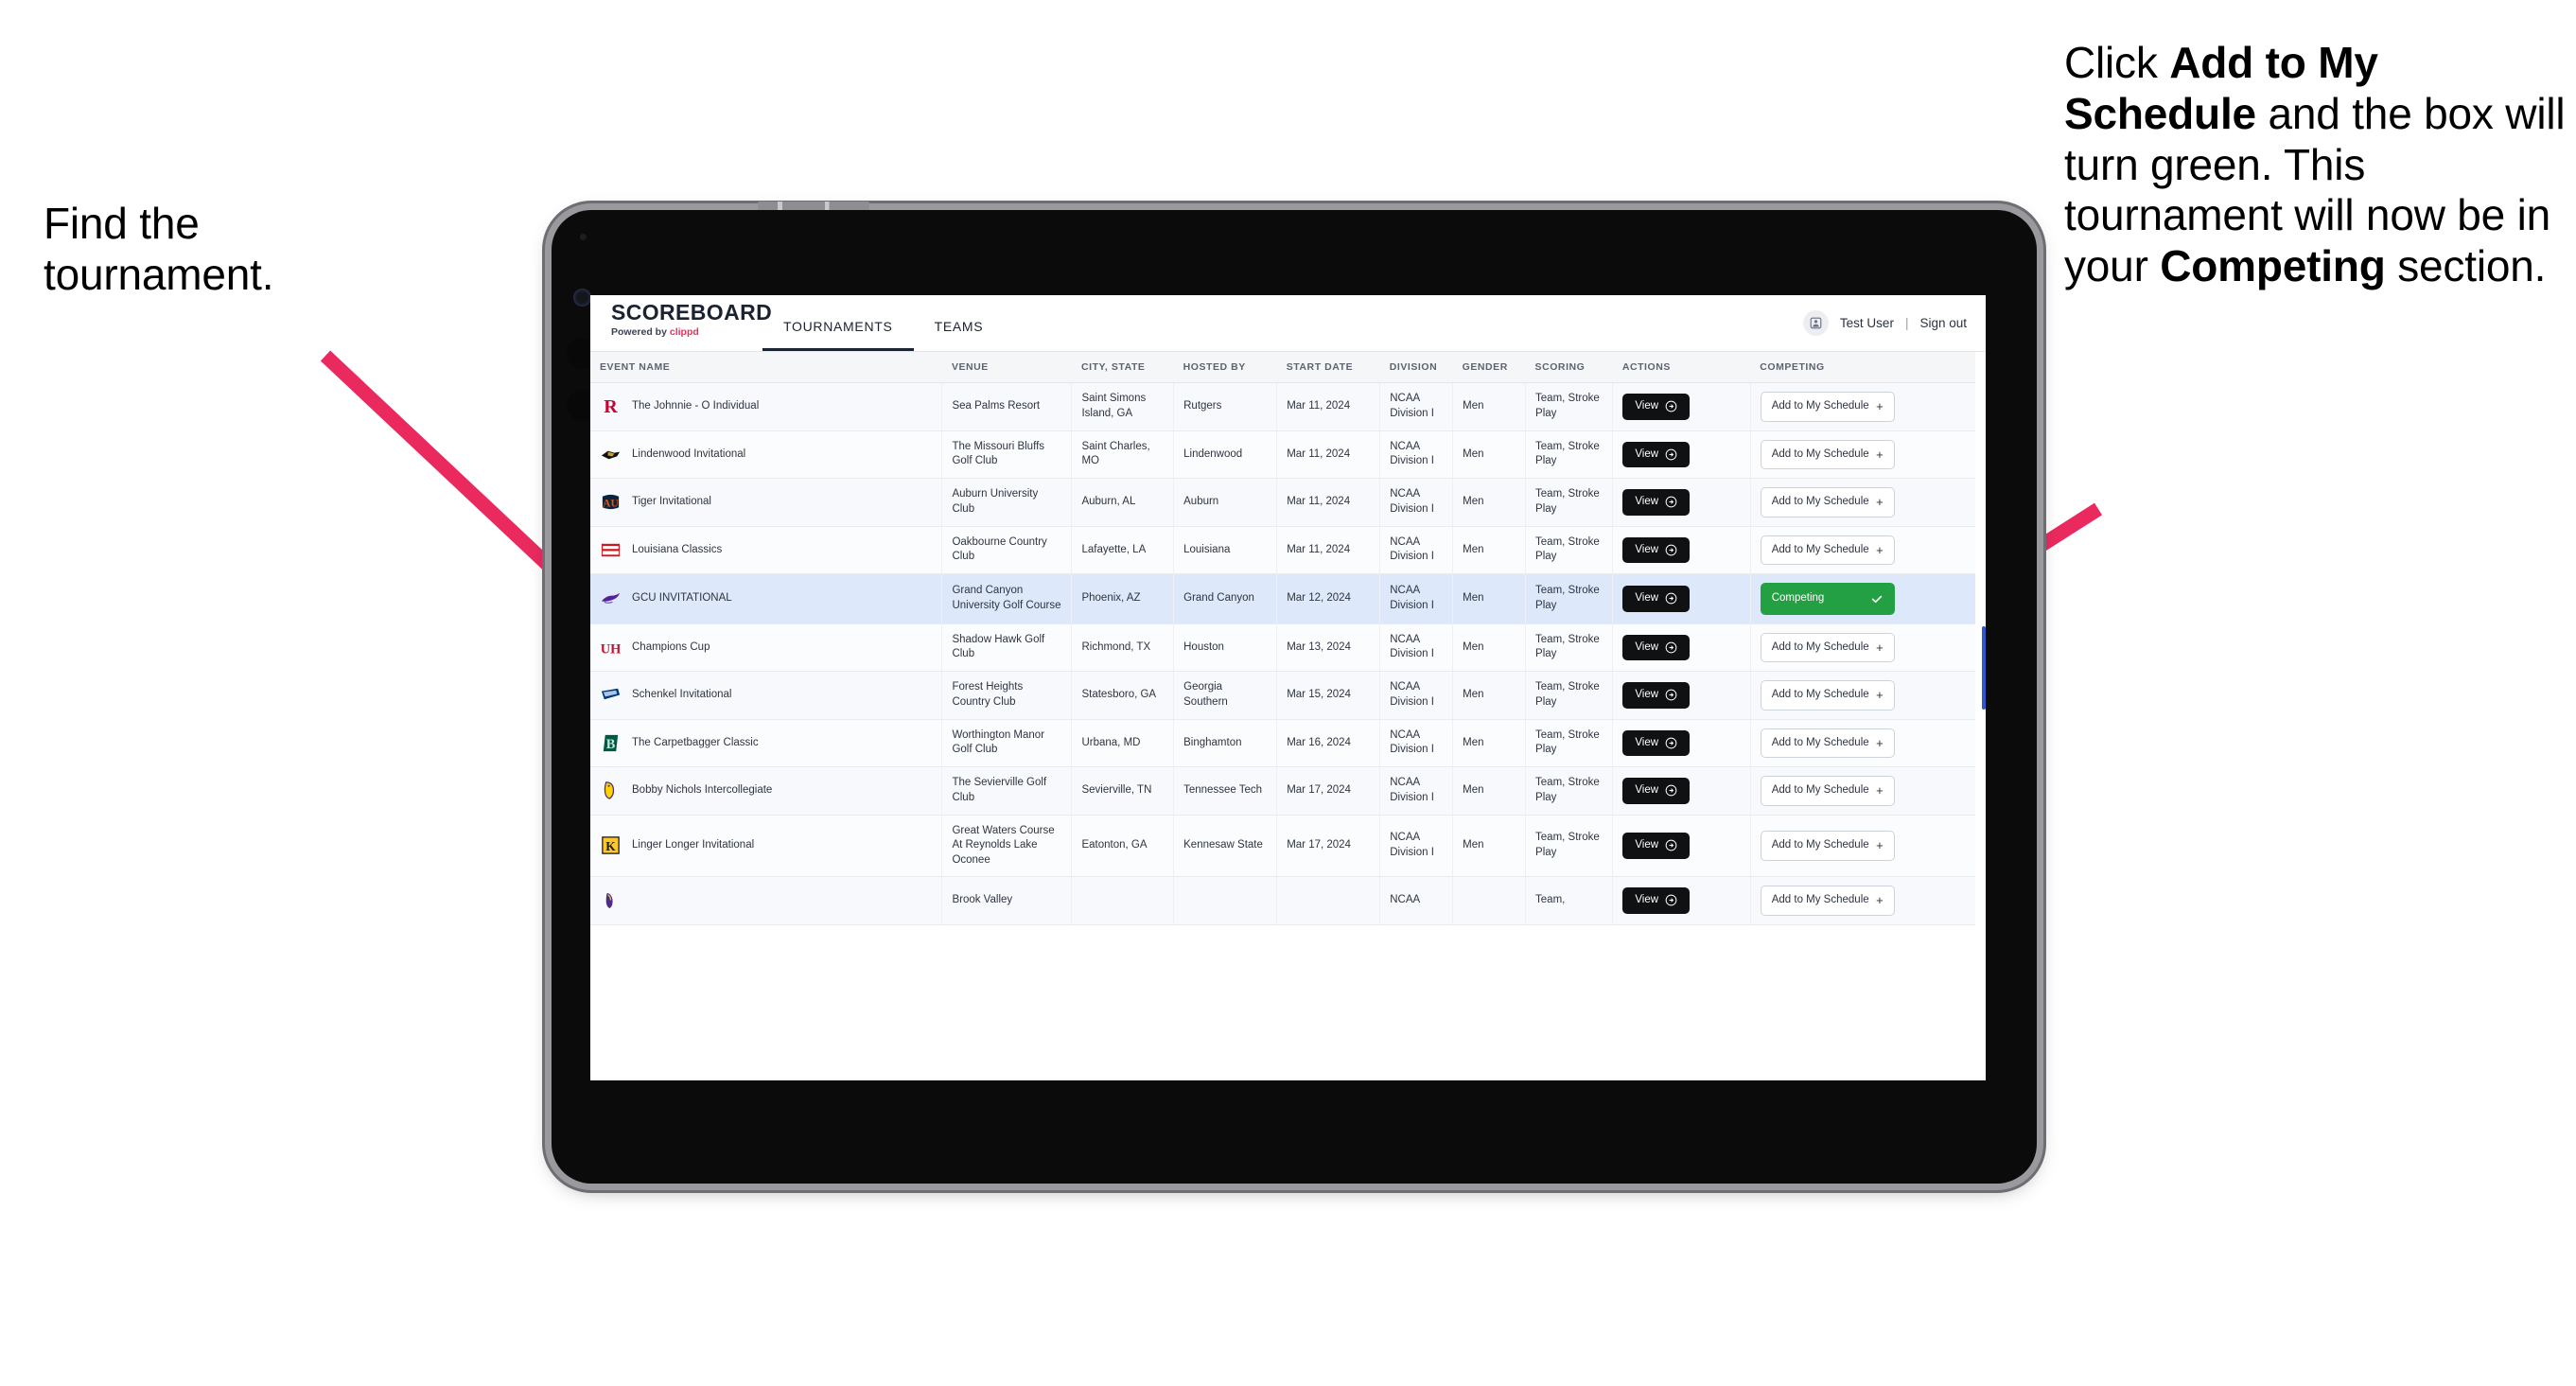  Describe the element at coordinates (611, 743) in the screenshot. I see `binghamton-logo: B` at that location.